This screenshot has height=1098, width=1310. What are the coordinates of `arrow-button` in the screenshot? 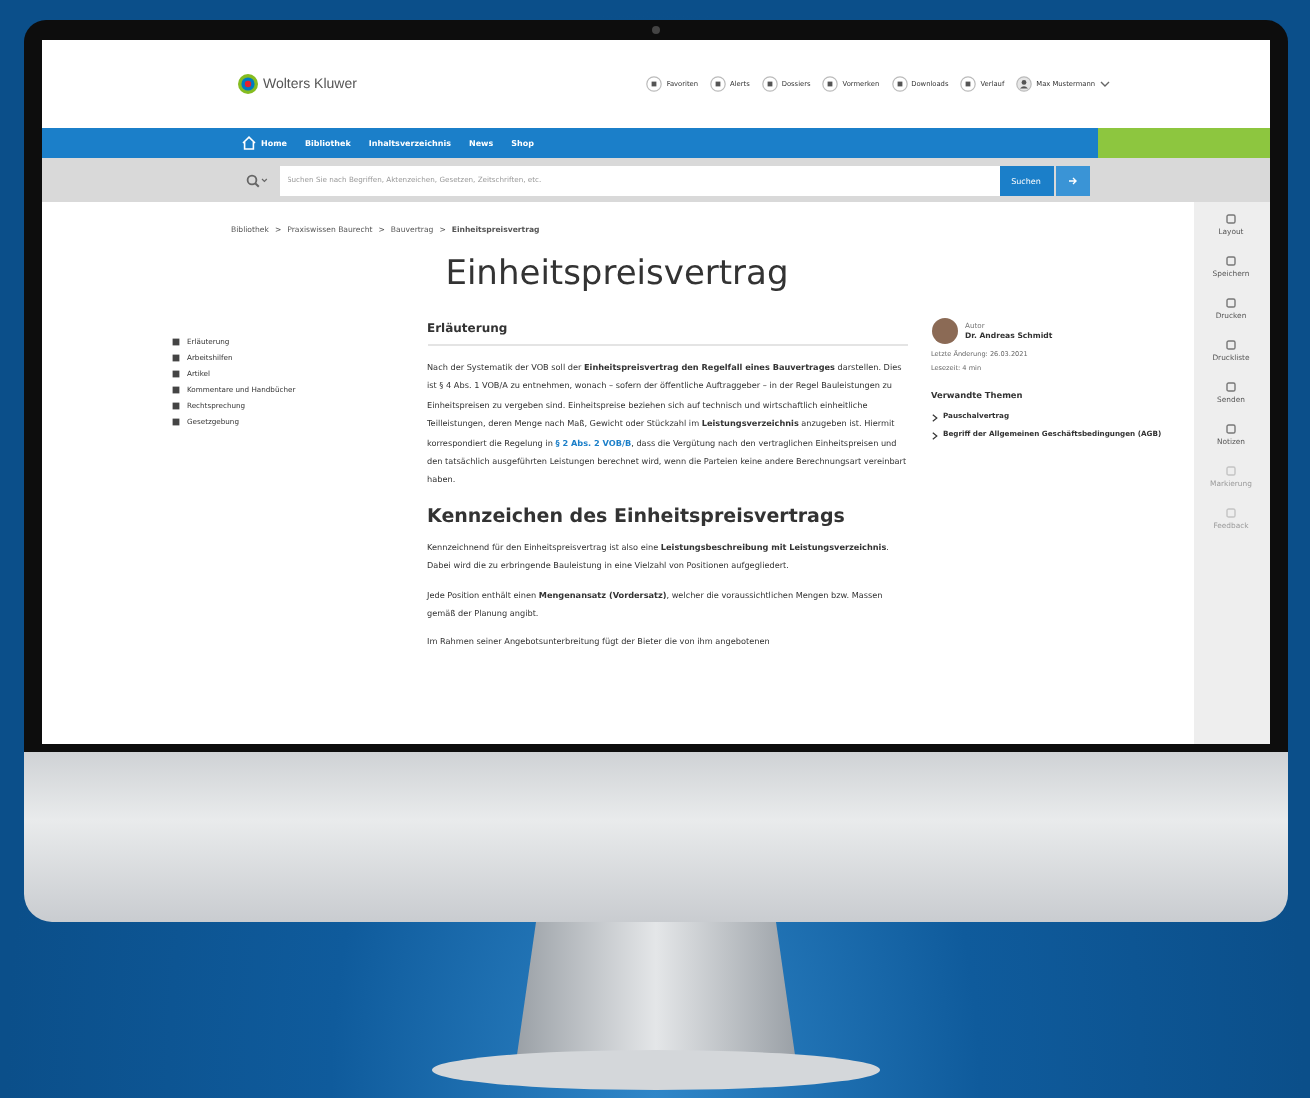 It's located at (1072, 180).